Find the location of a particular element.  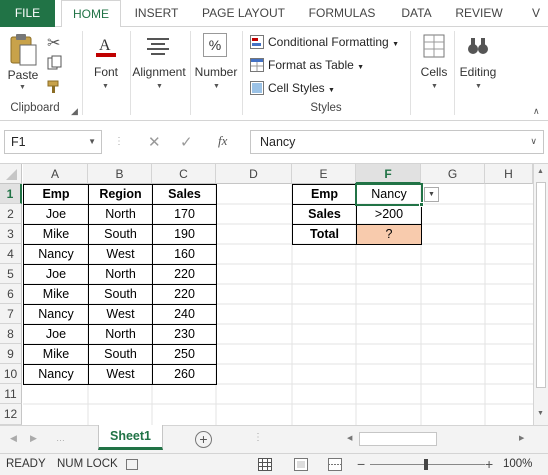

column-header-a: A is located at coordinates (55, 174).